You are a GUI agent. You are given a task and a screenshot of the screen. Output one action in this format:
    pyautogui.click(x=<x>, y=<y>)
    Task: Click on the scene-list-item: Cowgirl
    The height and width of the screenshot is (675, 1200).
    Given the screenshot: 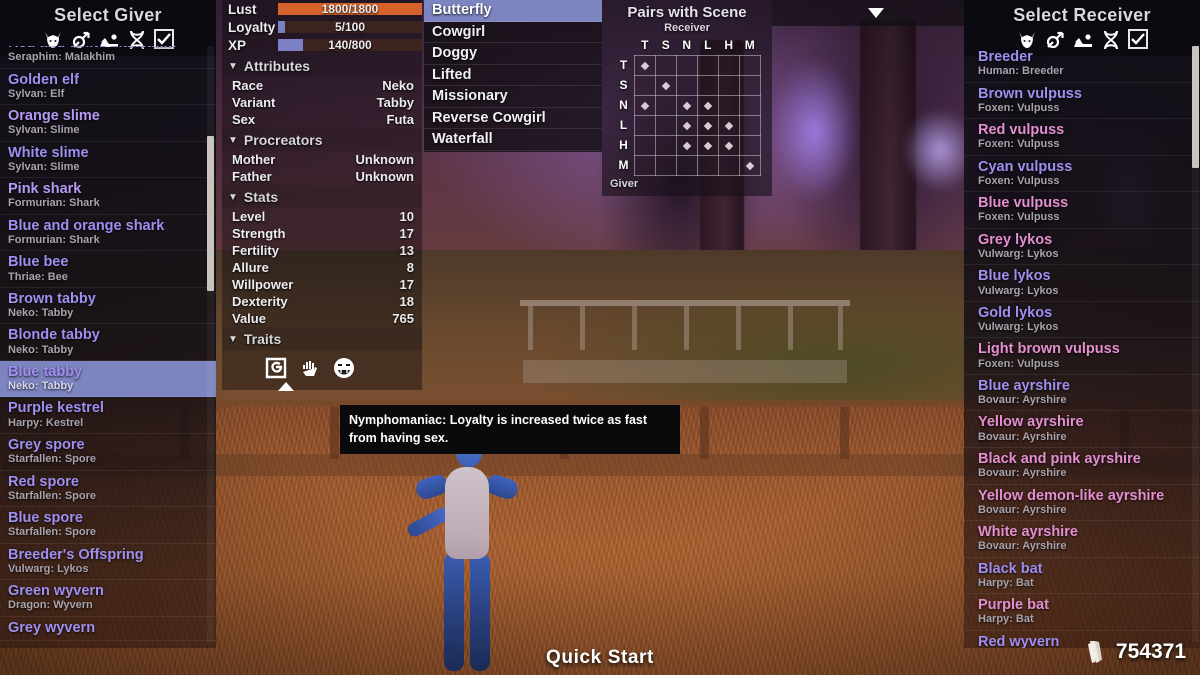 What is the action you would take?
    pyautogui.click(x=513, y=32)
    